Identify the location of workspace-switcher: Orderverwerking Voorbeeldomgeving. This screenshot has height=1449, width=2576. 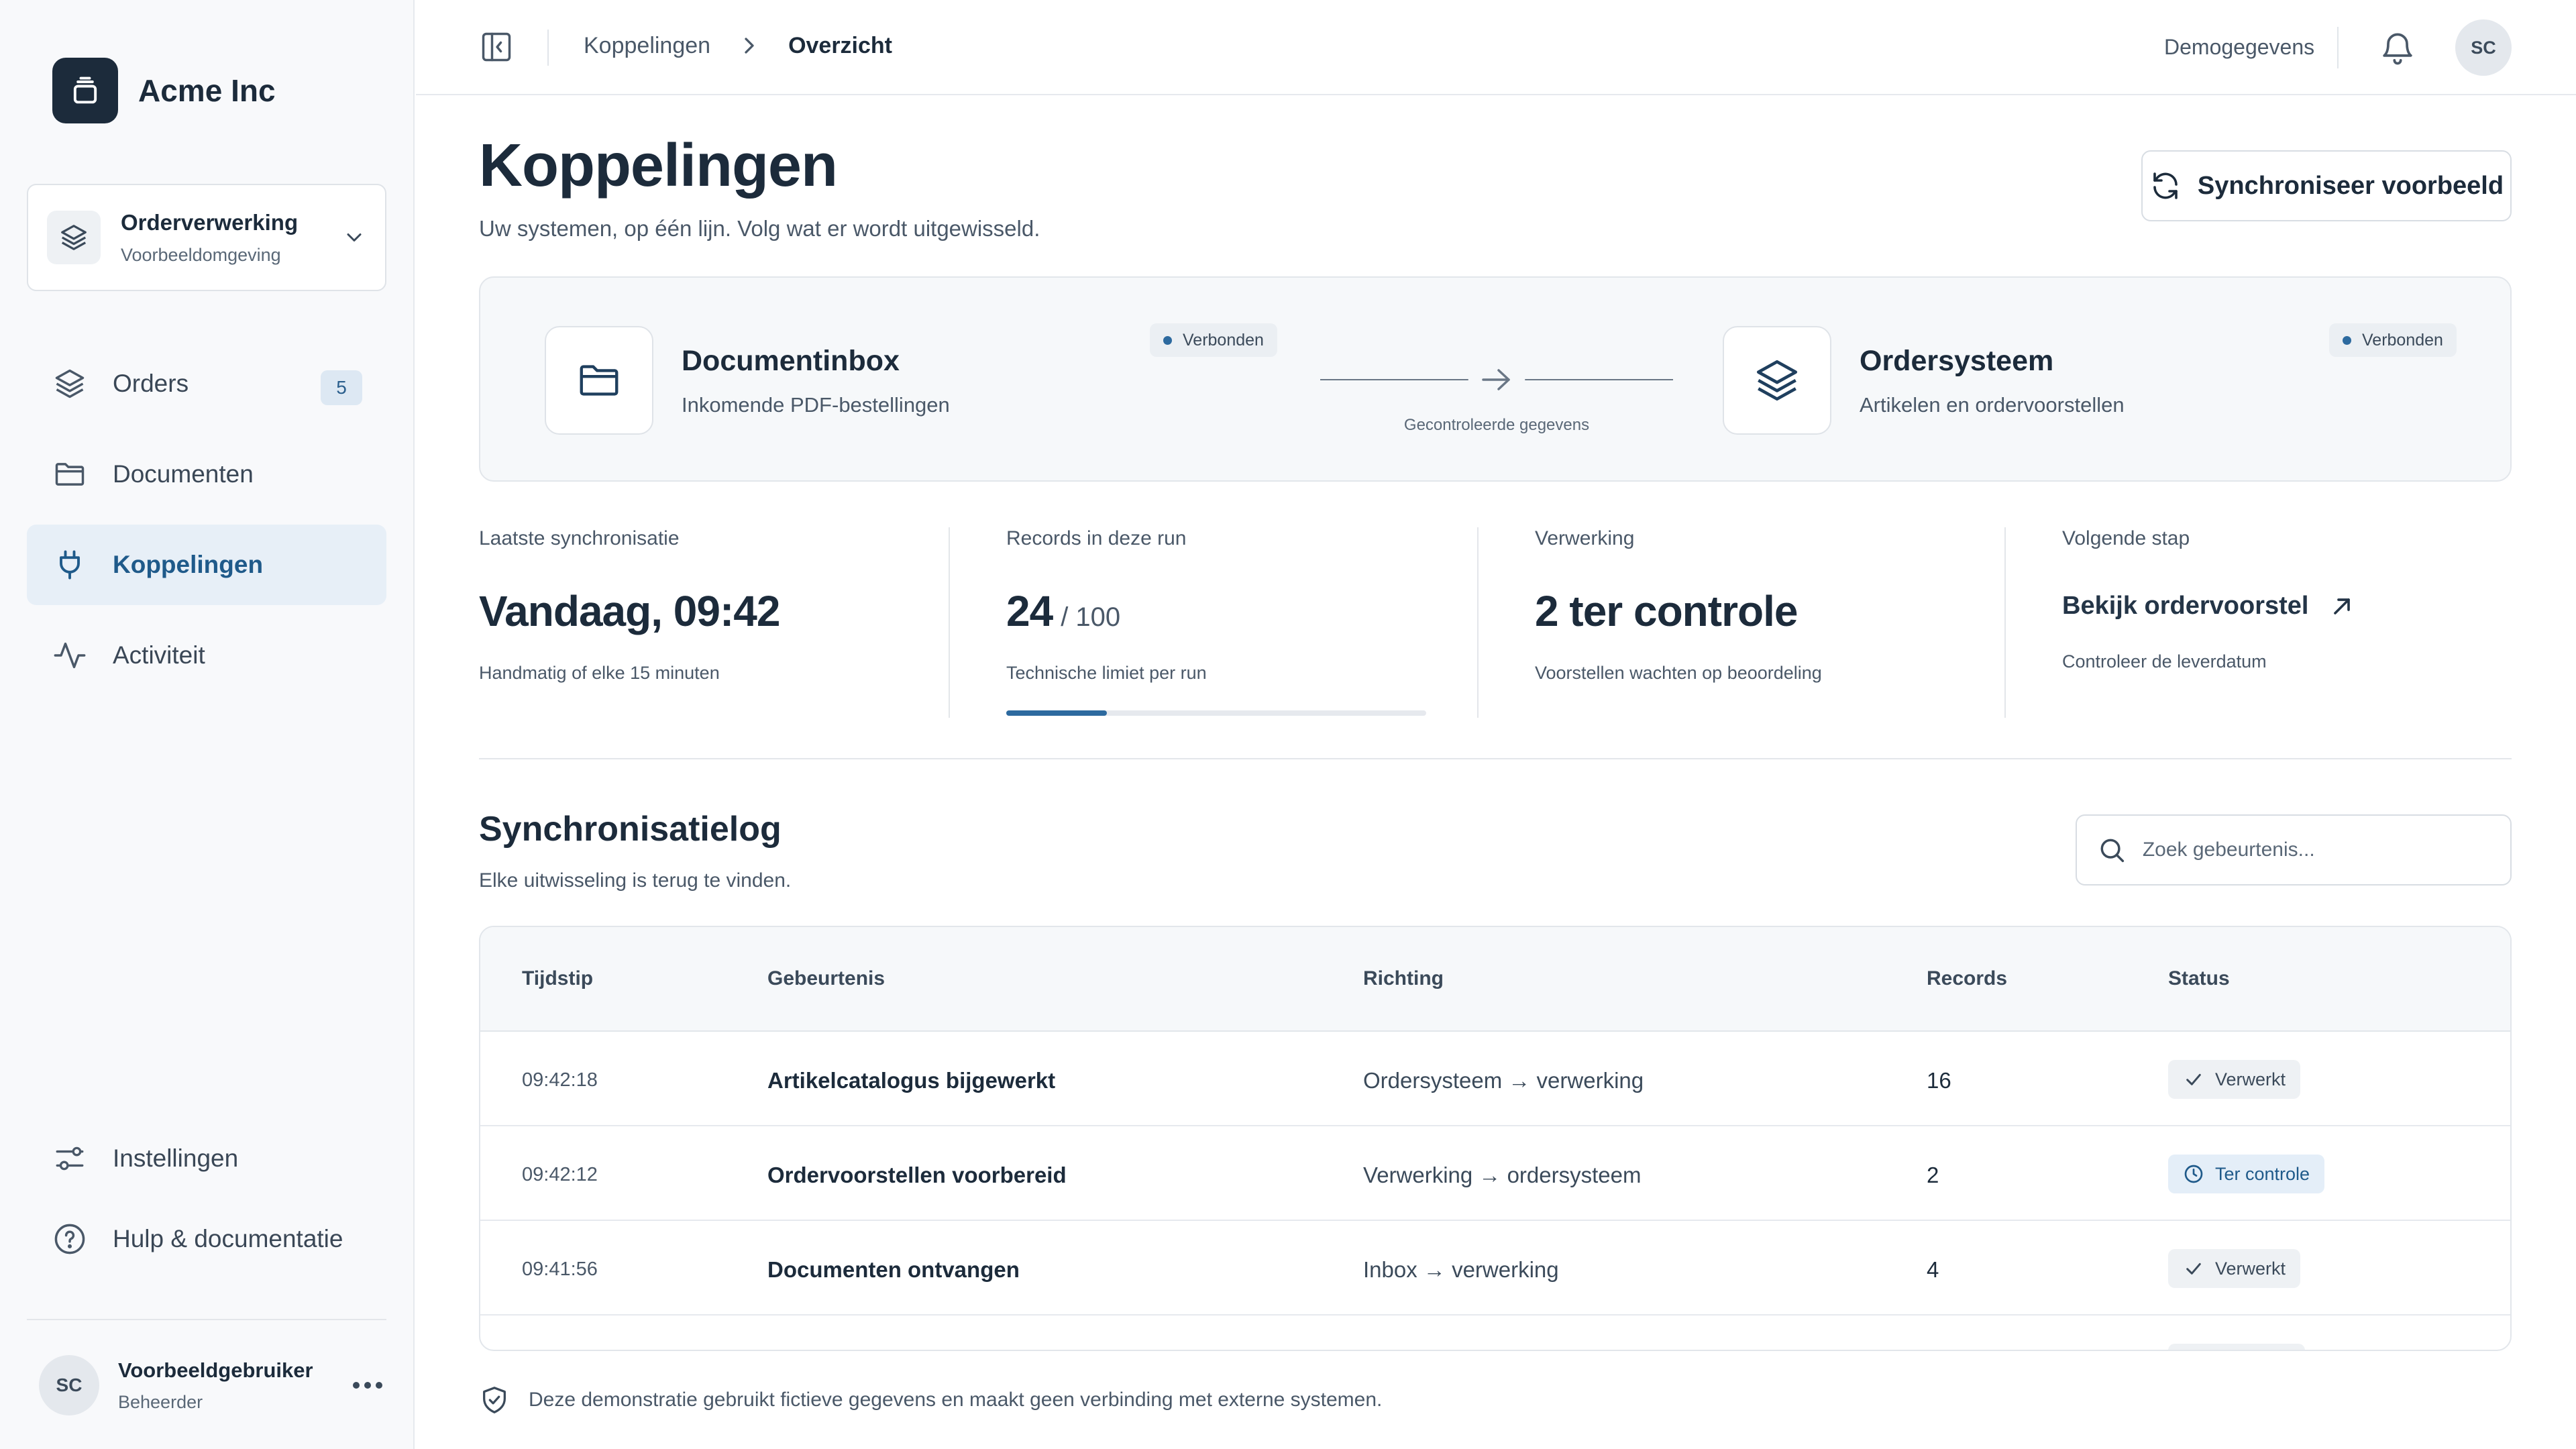
(206, 237).